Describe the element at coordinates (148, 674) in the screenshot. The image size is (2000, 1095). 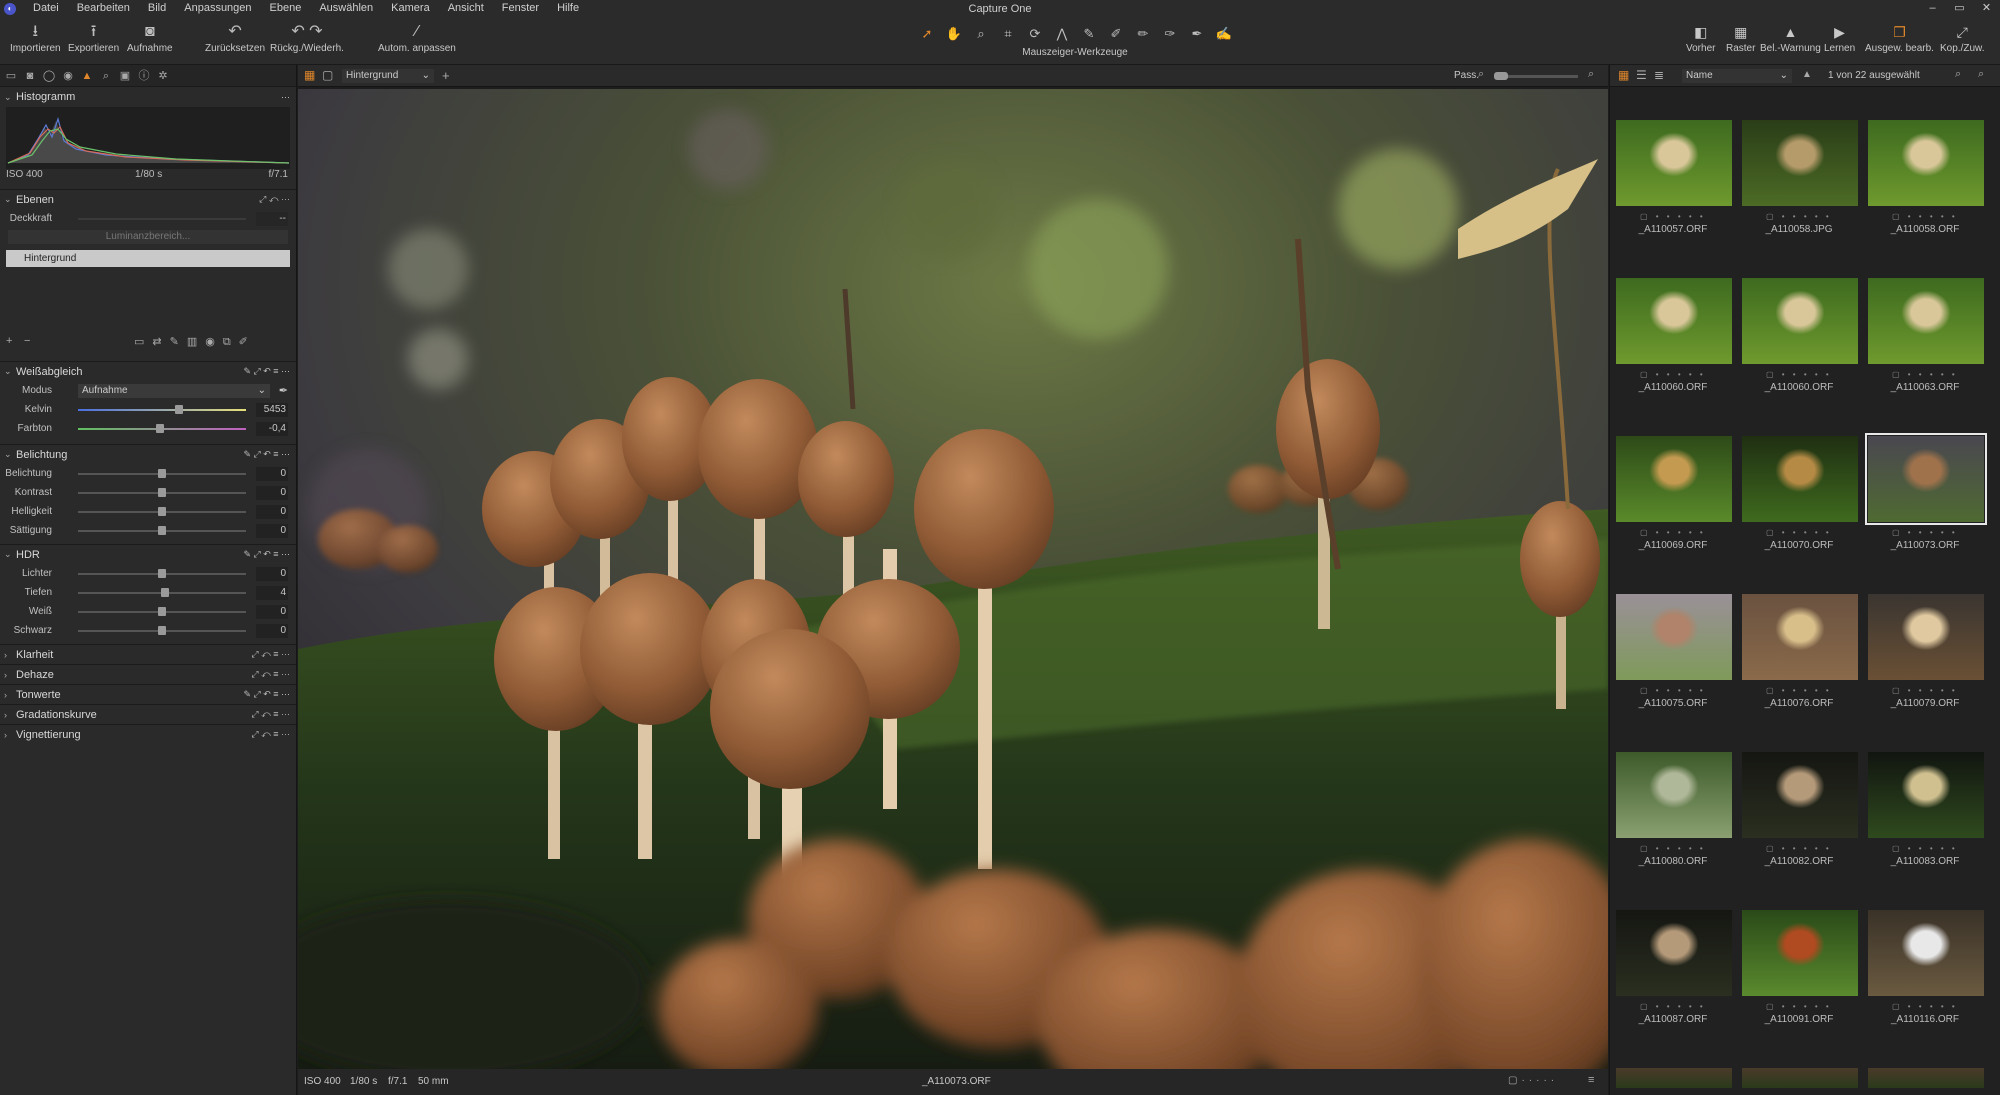
I see `collapsed-tool-dehaze: › Dehaze ⤢ ↶ ≡ ⋯` at that location.